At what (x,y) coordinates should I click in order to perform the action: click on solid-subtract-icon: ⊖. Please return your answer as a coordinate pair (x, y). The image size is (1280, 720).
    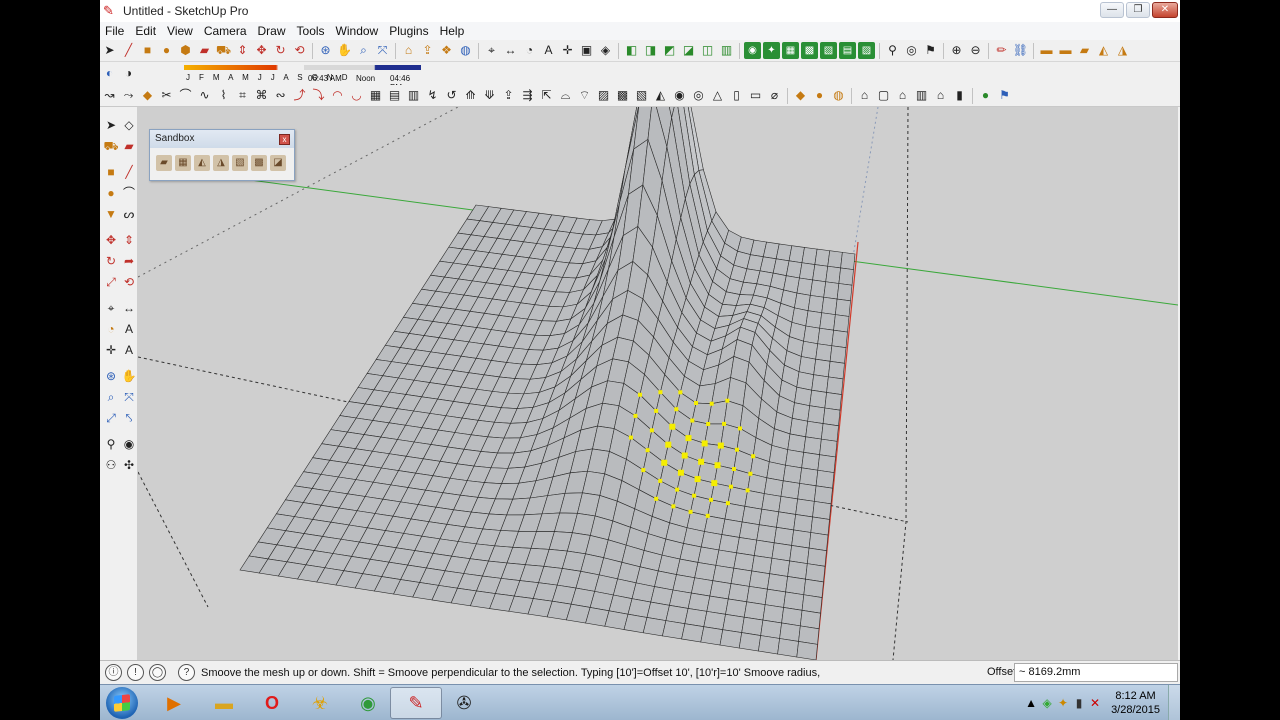
    Looking at the image, I should click on (975, 50).